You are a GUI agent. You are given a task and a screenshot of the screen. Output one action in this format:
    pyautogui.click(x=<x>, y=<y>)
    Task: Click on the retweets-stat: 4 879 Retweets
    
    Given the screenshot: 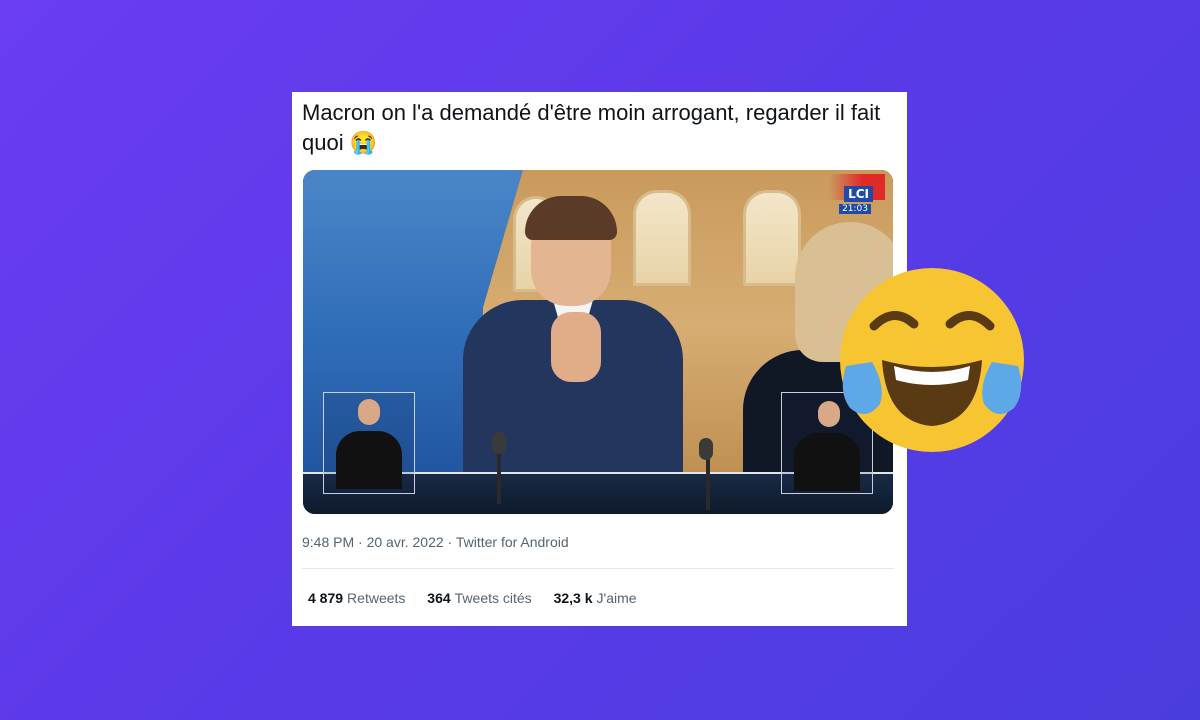 What is the action you would take?
    pyautogui.click(x=356, y=598)
    